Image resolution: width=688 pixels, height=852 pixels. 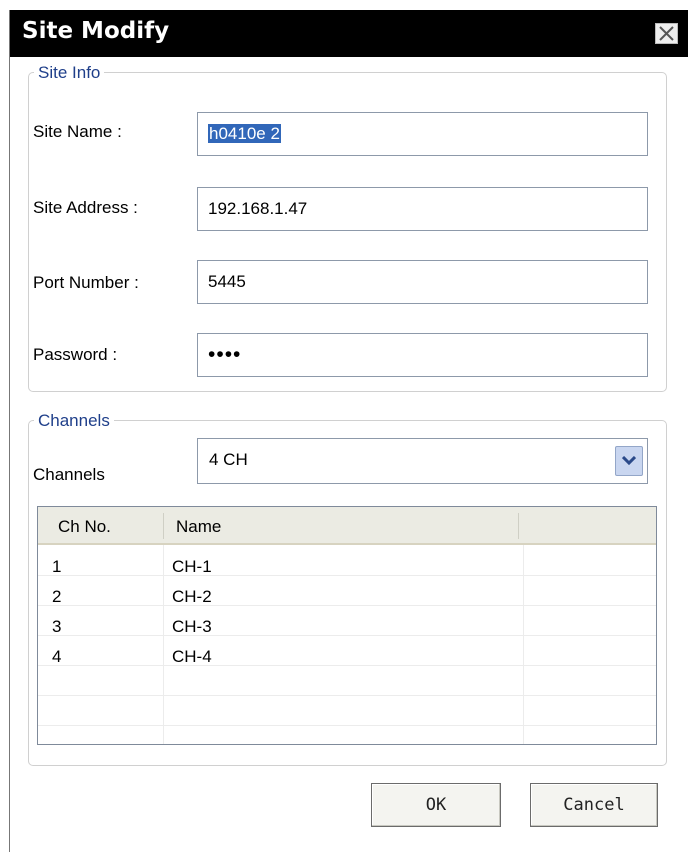 I want to click on site-name-value: h0410e 2, so click(x=244, y=133).